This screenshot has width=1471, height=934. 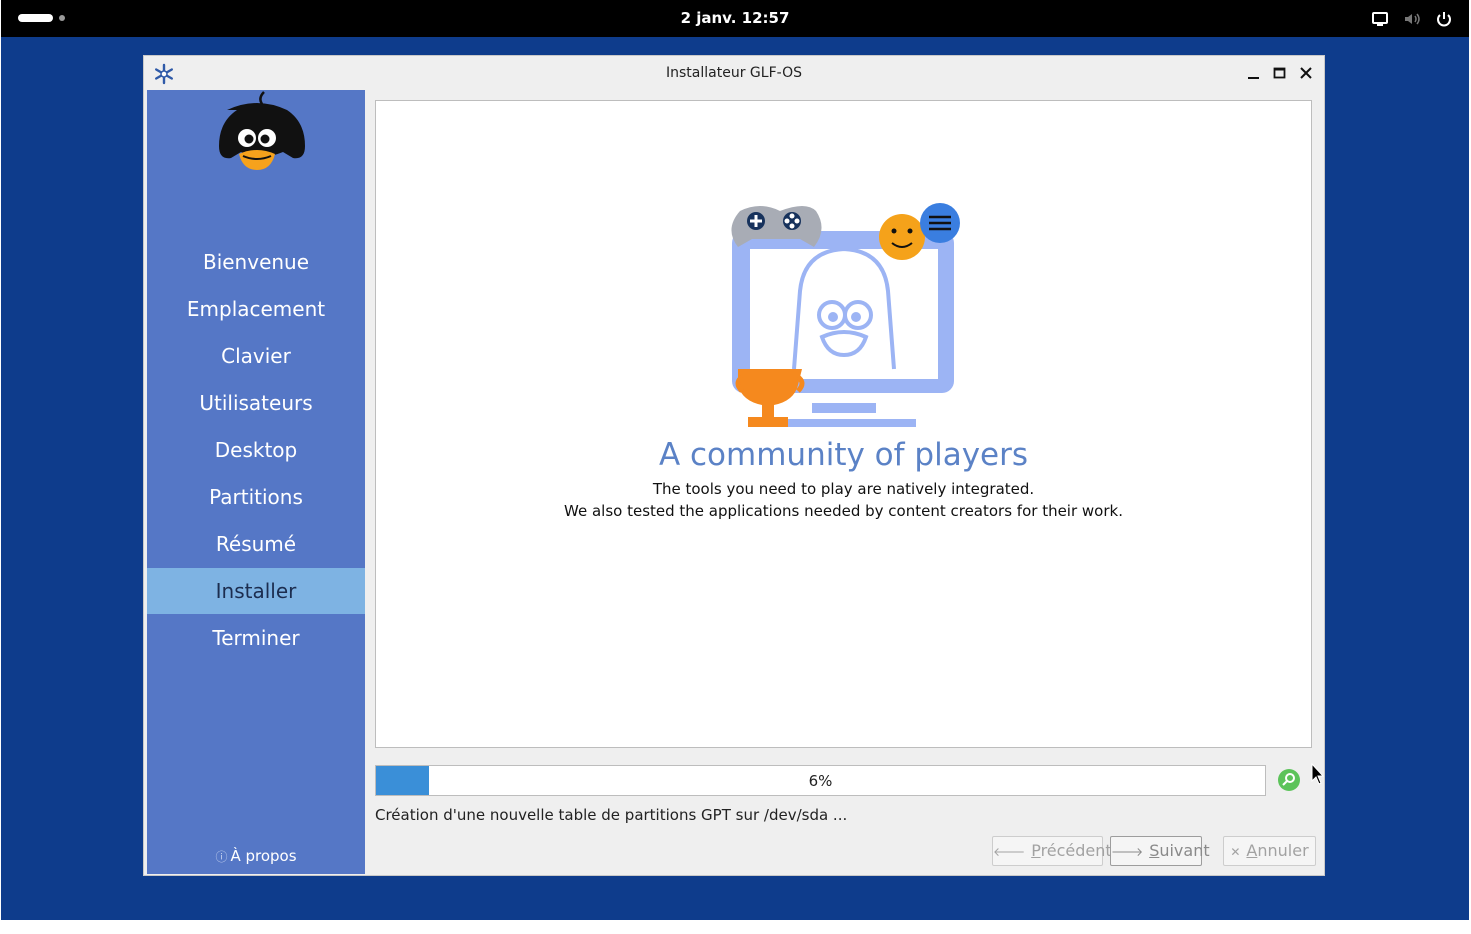 I want to click on close-small-icon: ✕, so click(x=1235, y=852).